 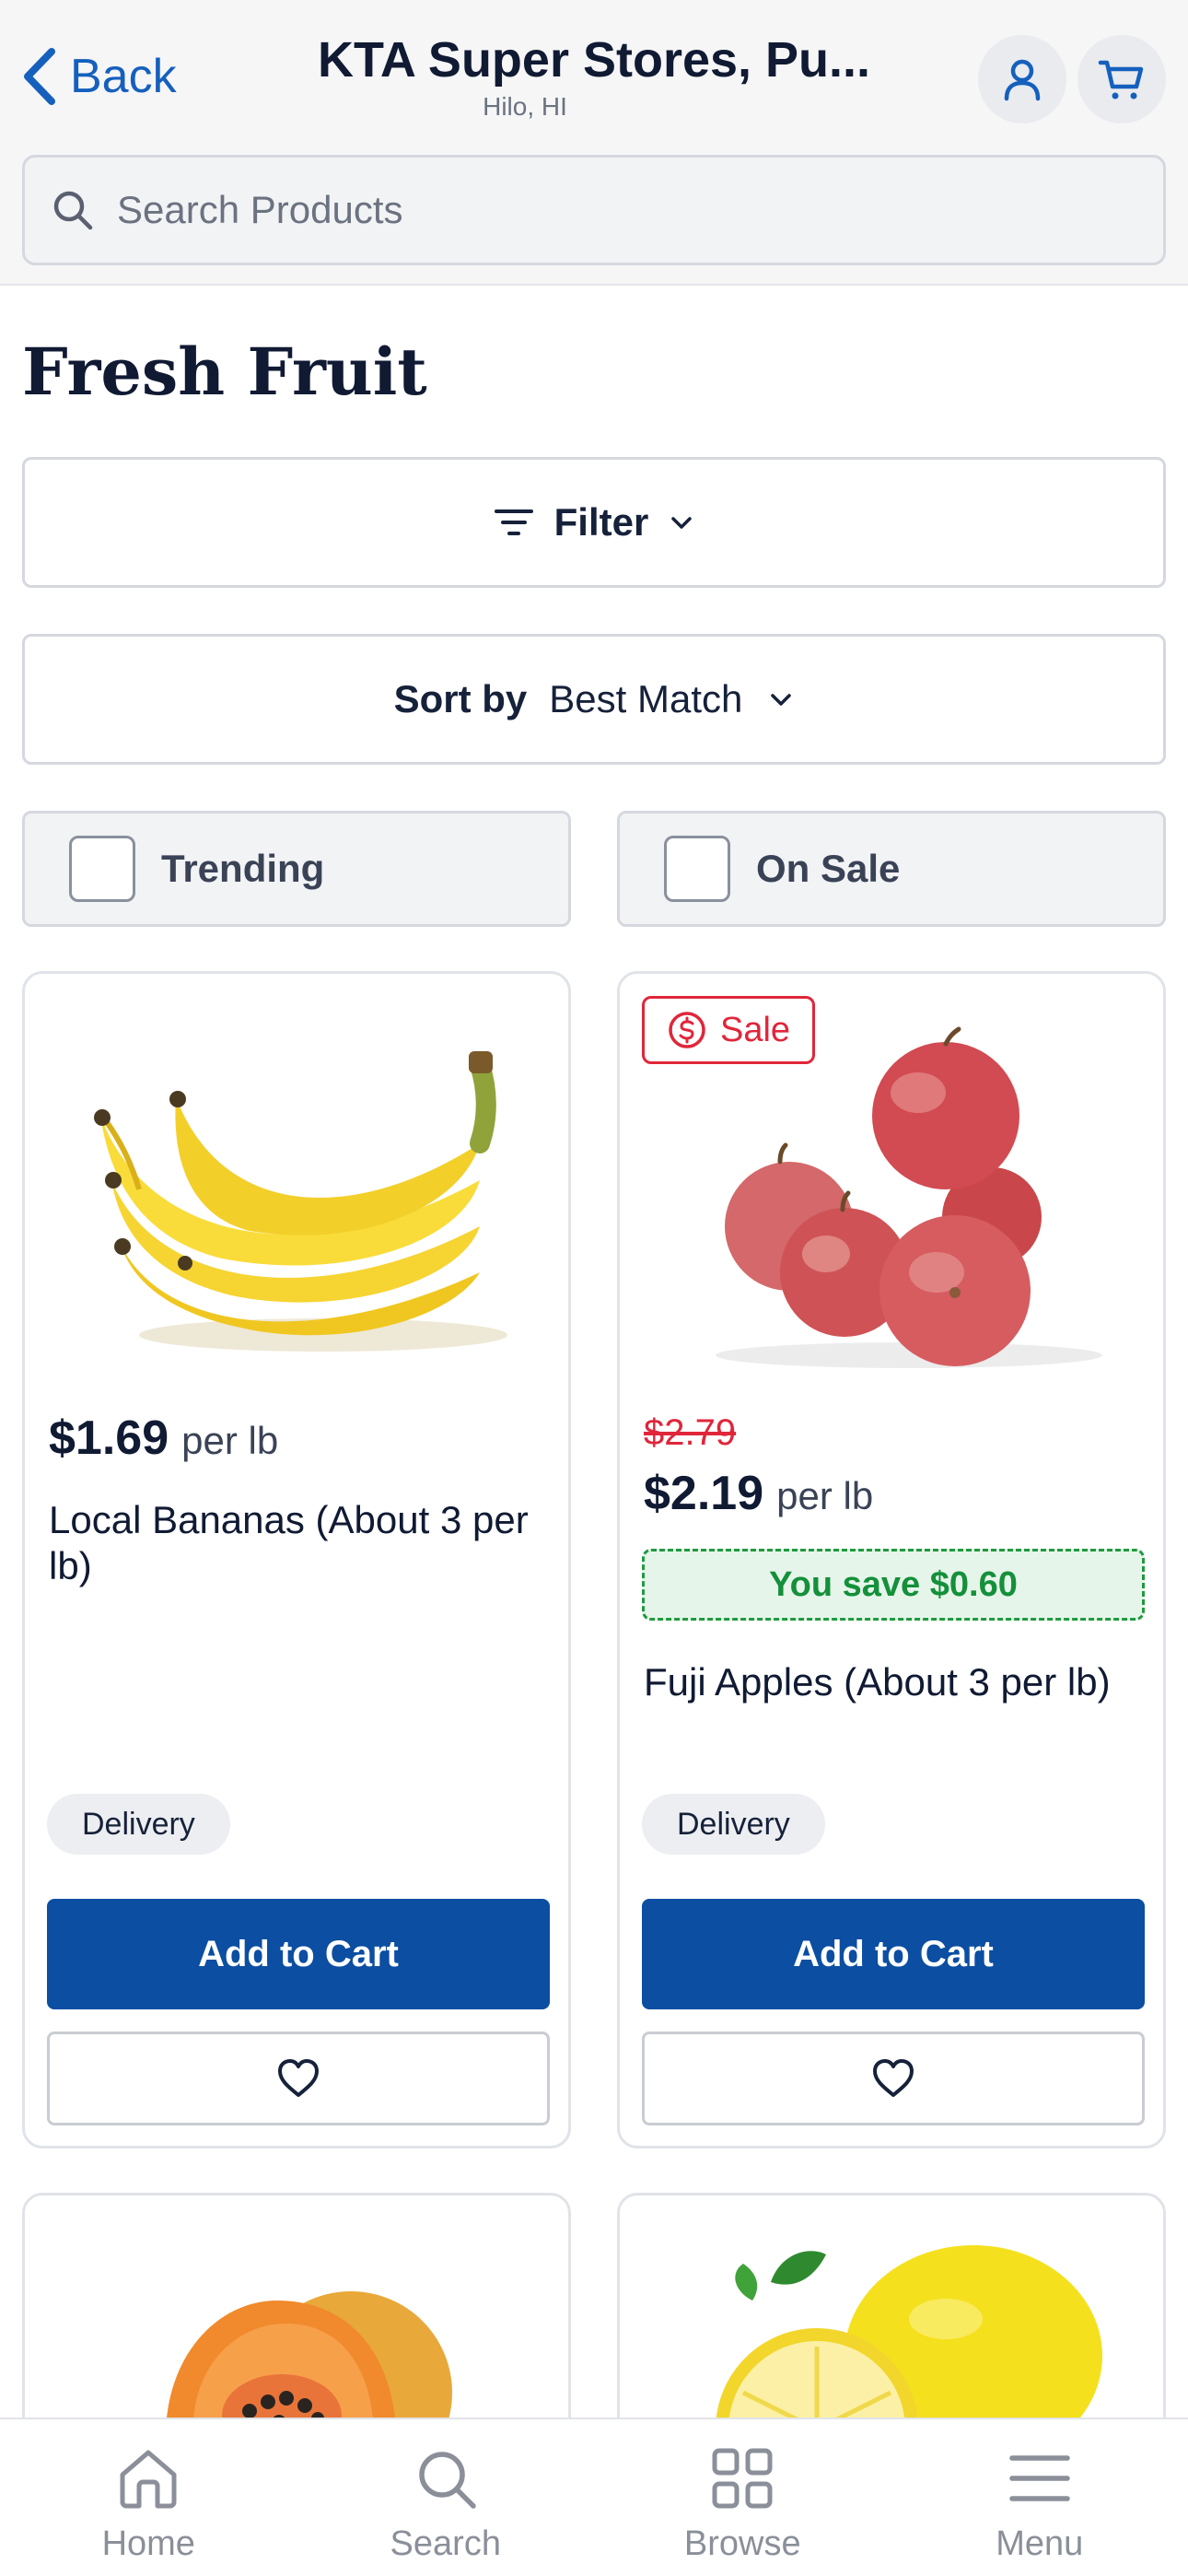 I want to click on home-icon, so click(x=148, y=2479).